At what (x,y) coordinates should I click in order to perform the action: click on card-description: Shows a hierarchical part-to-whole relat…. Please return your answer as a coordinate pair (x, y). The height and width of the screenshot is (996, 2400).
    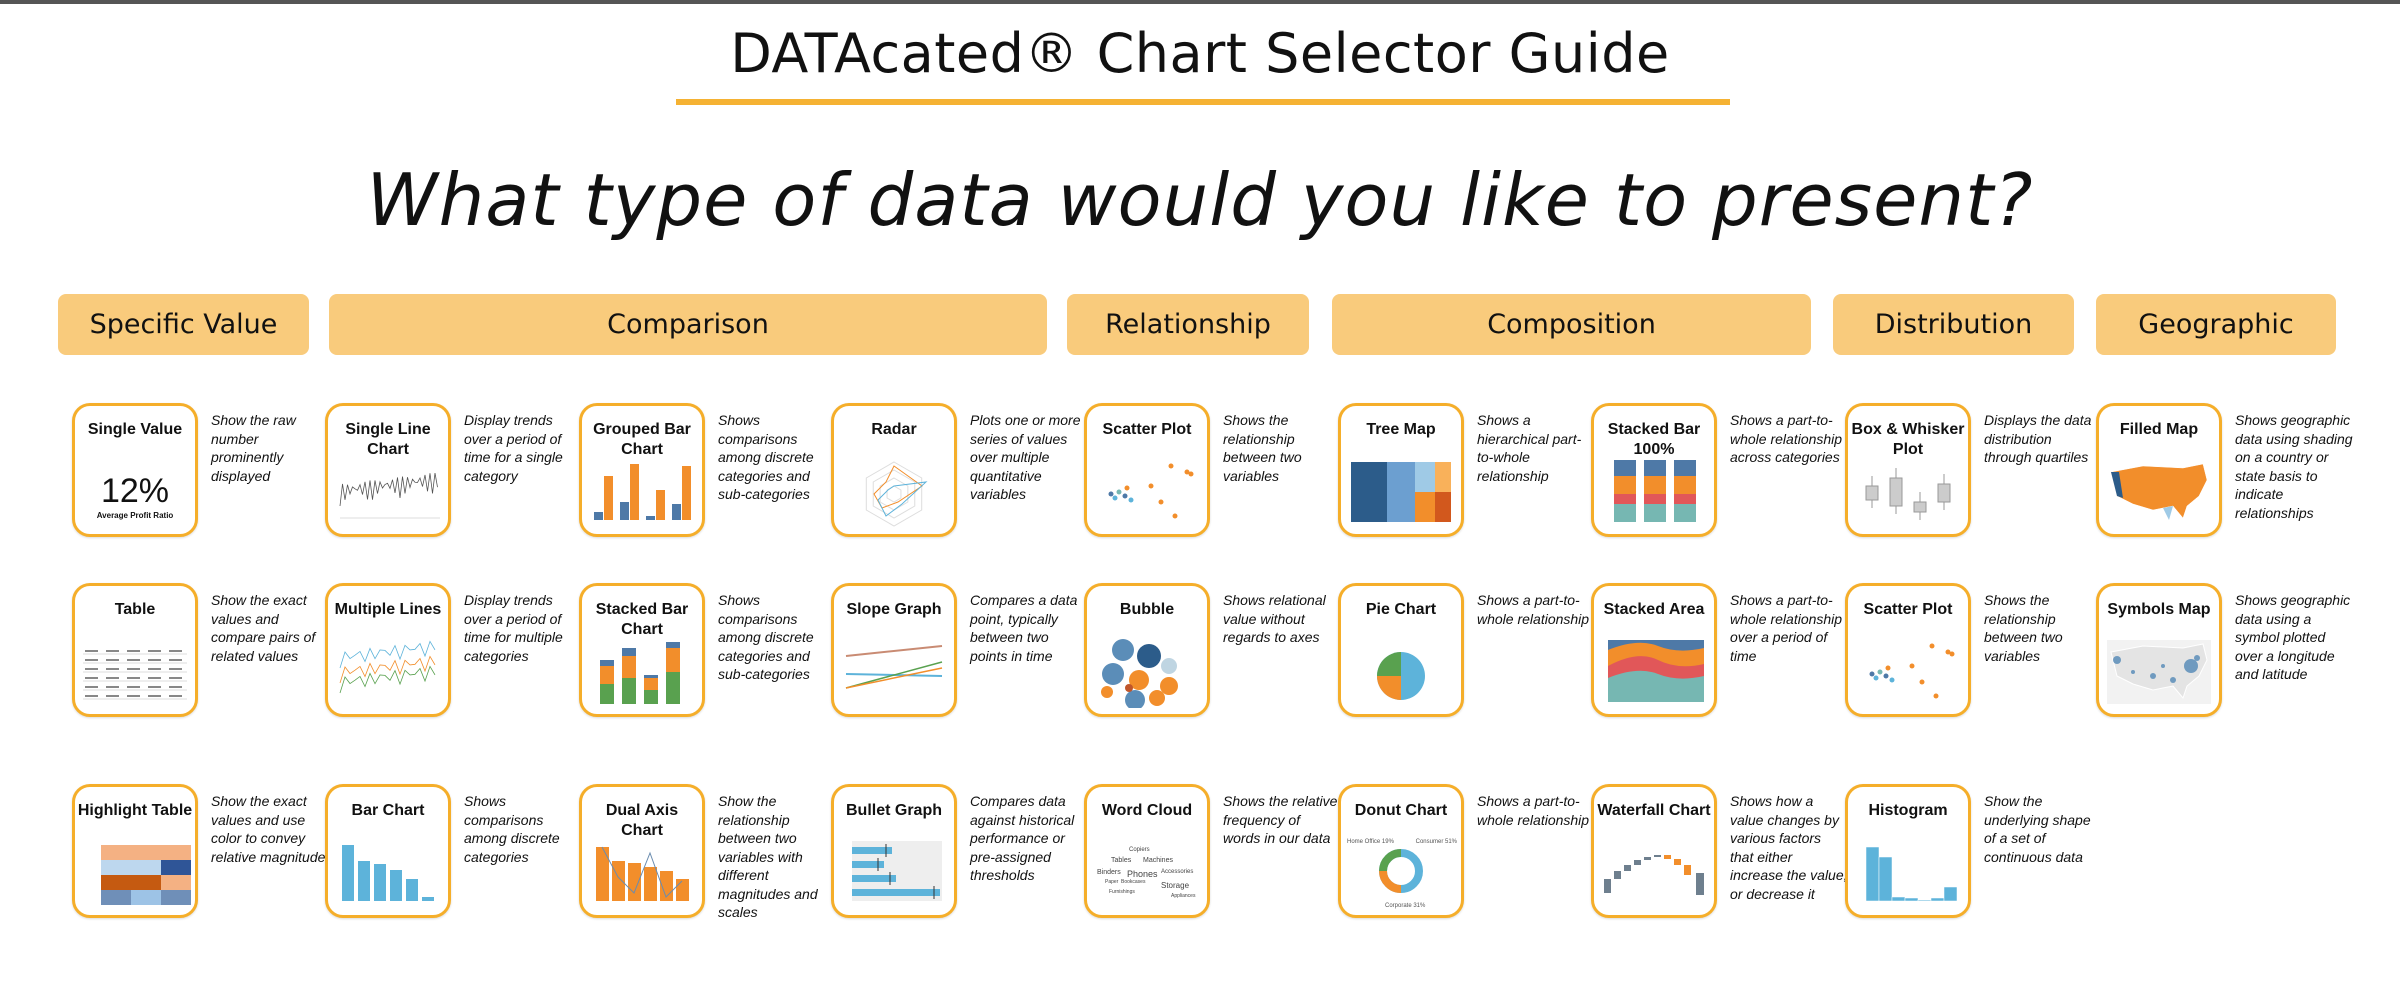
    Looking at the image, I should click on (1529, 448).